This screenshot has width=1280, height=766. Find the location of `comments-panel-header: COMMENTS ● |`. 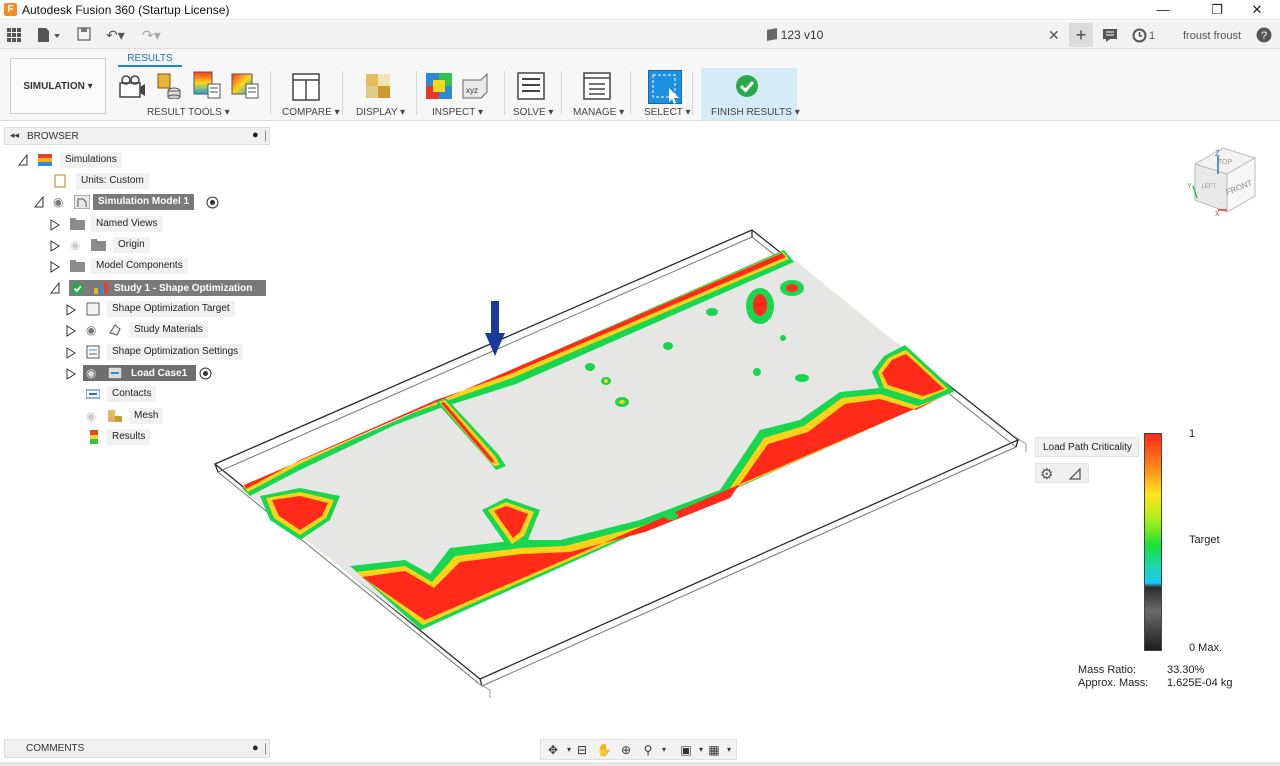

comments-panel-header: COMMENTS ● | is located at coordinates (137, 748).